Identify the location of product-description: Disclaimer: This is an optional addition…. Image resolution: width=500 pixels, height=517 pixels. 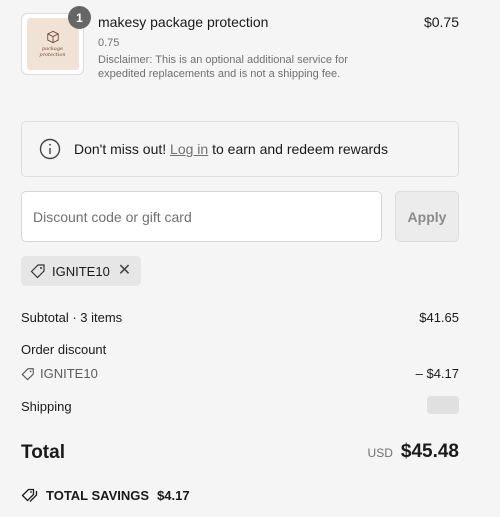
(223, 67).